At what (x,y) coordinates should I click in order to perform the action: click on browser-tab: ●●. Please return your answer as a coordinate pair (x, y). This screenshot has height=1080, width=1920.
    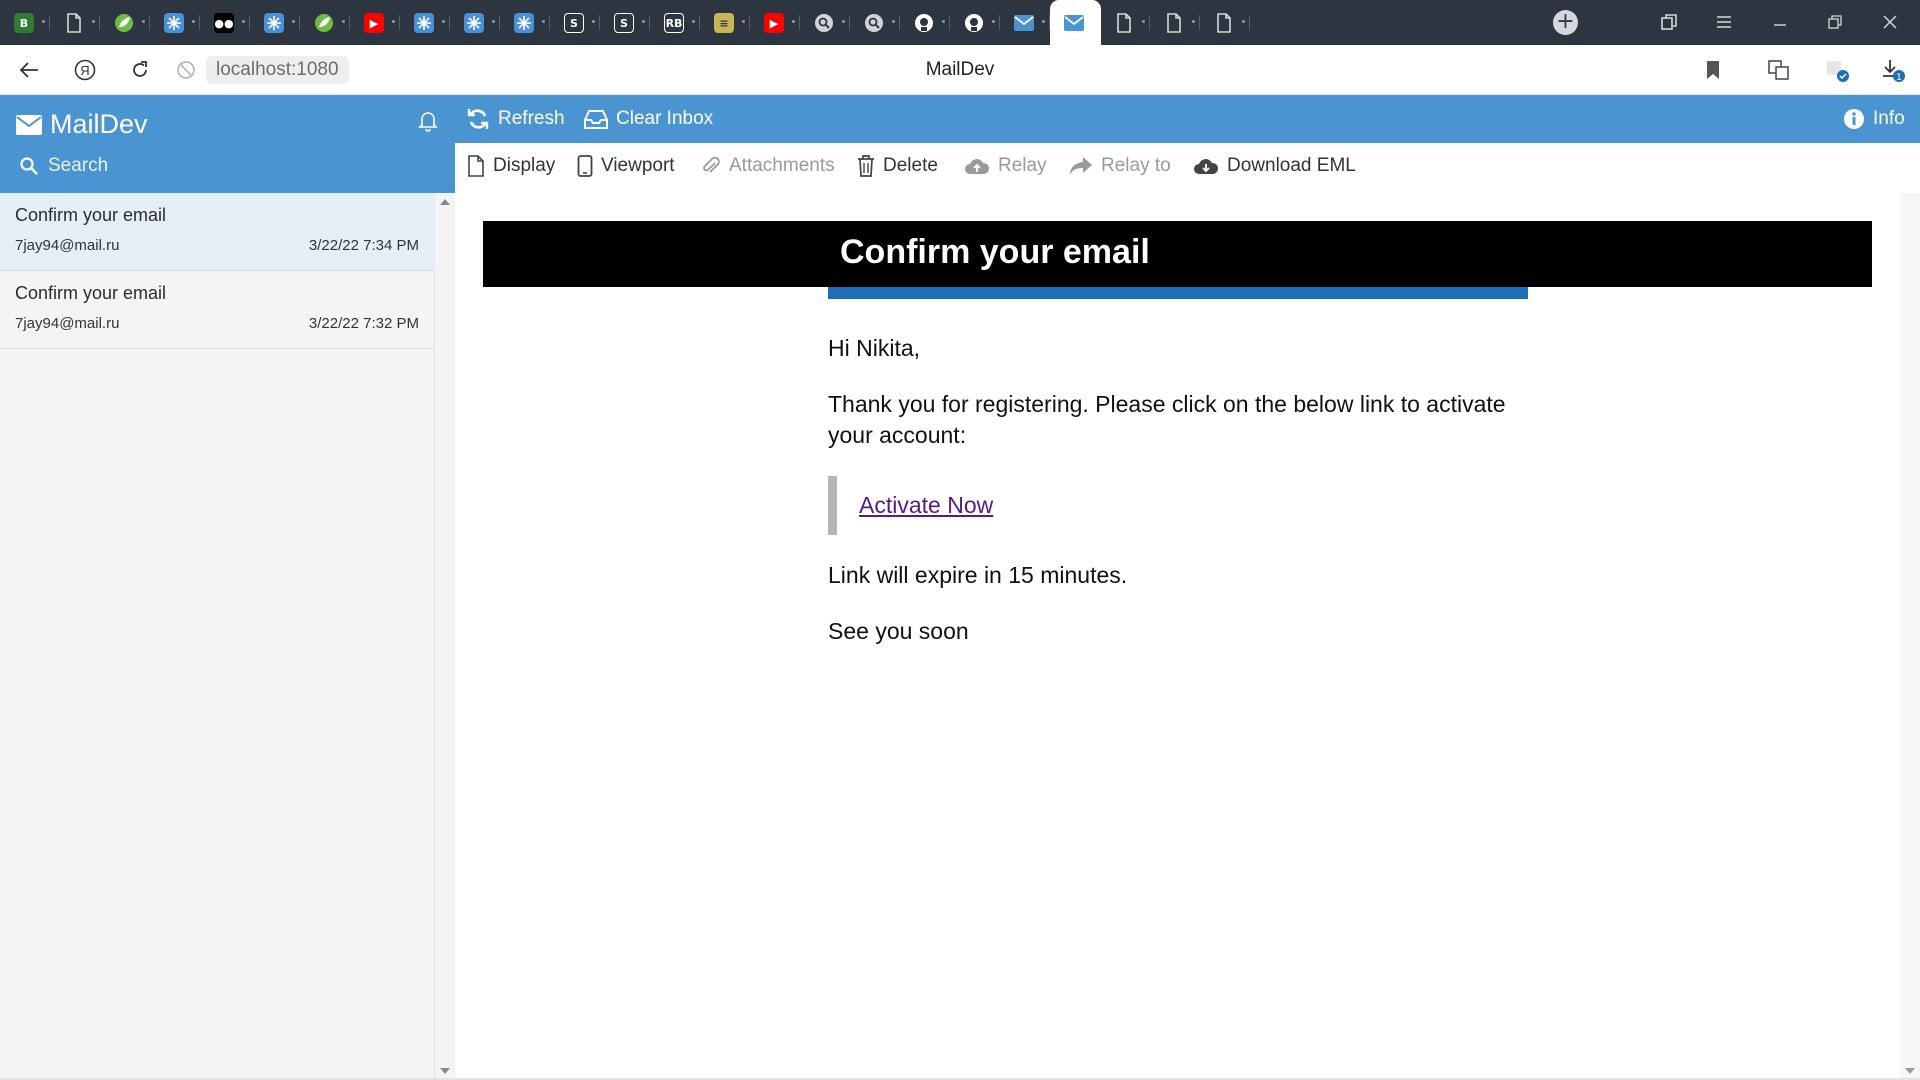
    Looking at the image, I should click on (225, 22).